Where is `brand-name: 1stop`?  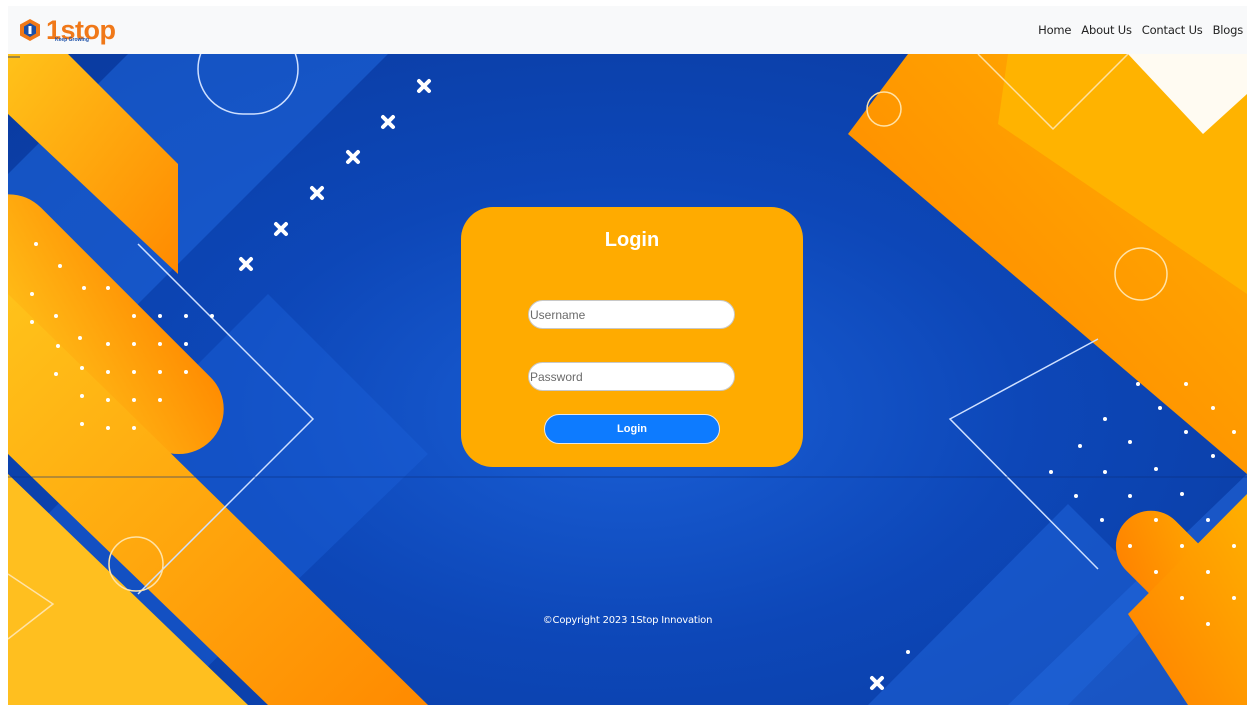
brand-name: 1stop is located at coordinates (81, 30).